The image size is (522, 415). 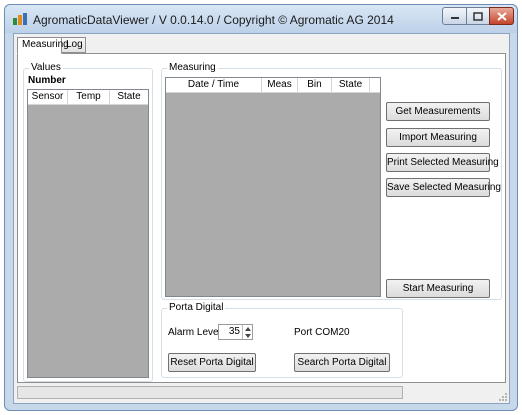 What do you see at coordinates (322, 332) in the screenshot?
I see `port-label: Port COM20` at bounding box center [322, 332].